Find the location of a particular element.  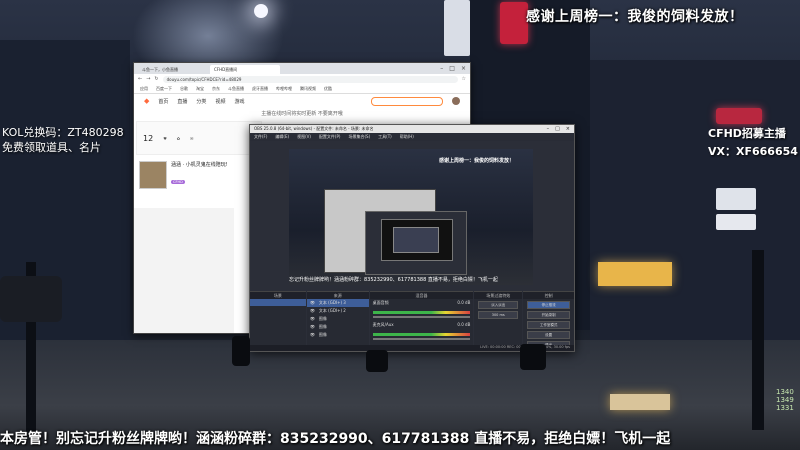

site-nav-item: 视频 is located at coordinates (220, 101).